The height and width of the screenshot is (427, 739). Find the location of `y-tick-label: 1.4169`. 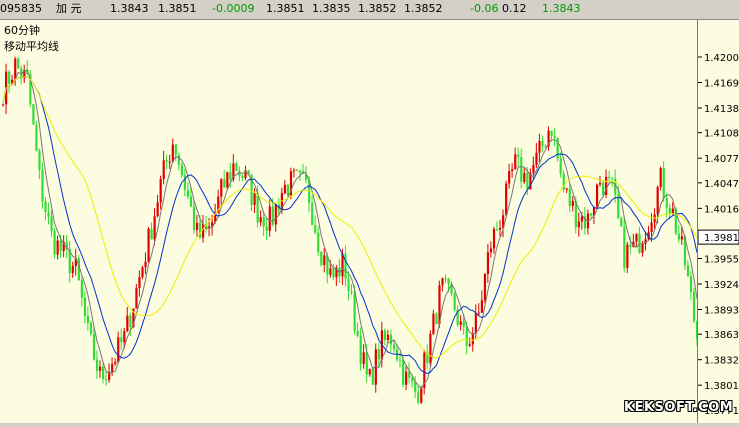

y-tick-label: 1.4169 is located at coordinates (721, 84).